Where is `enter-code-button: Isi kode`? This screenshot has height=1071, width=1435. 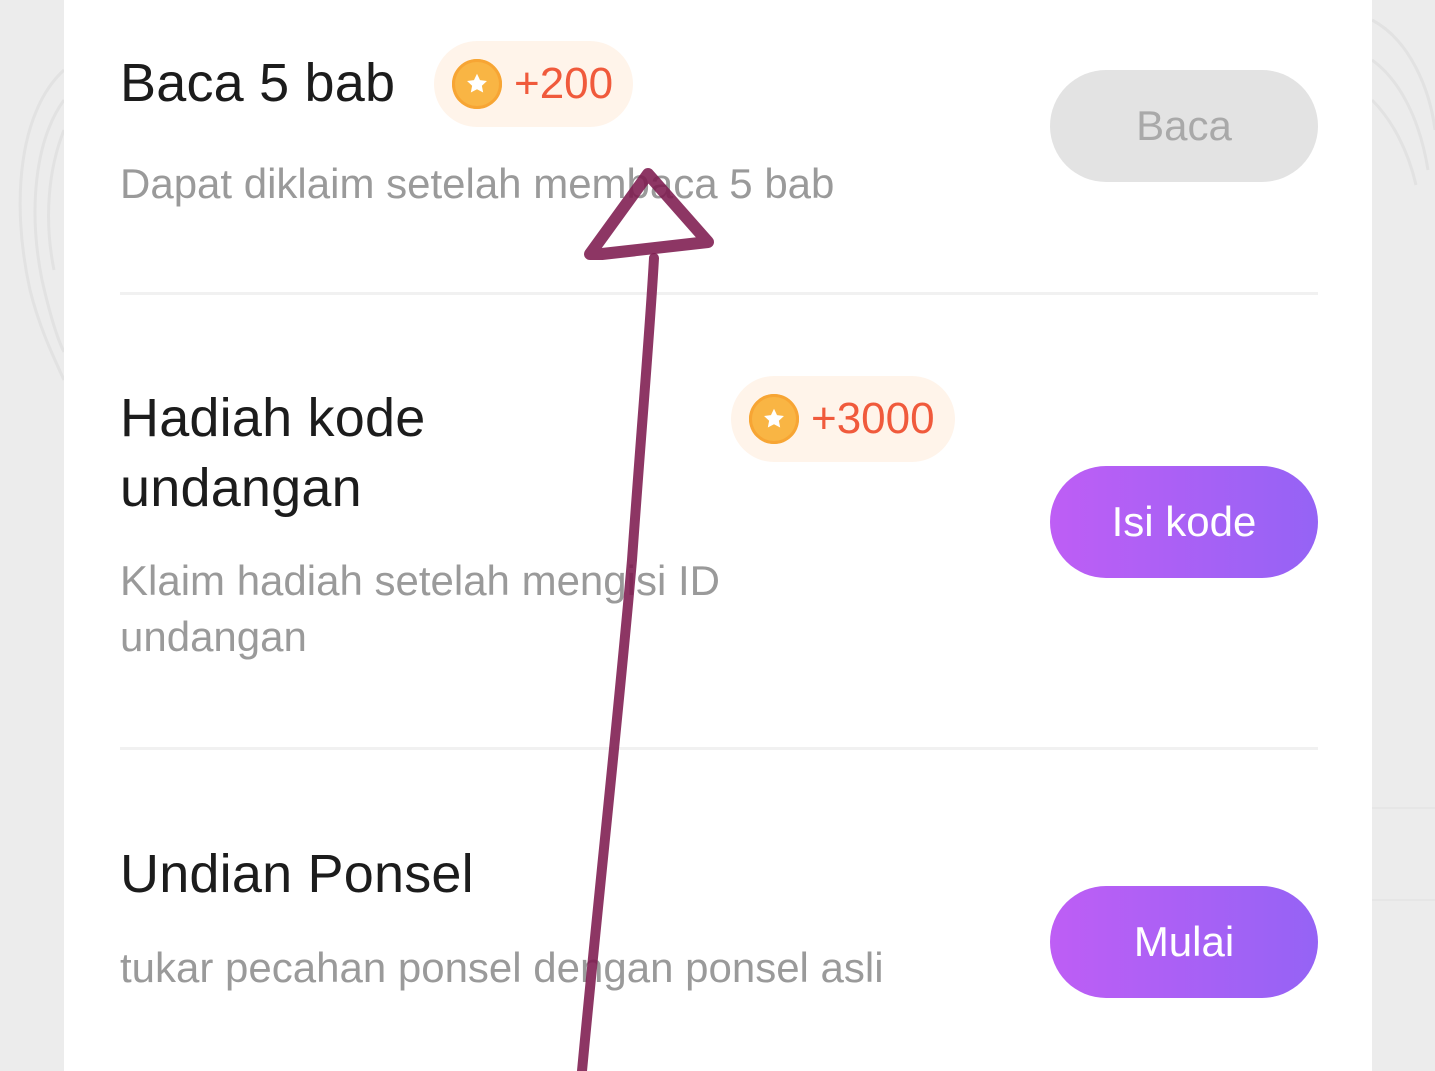
enter-code-button: Isi kode is located at coordinates (1184, 522).